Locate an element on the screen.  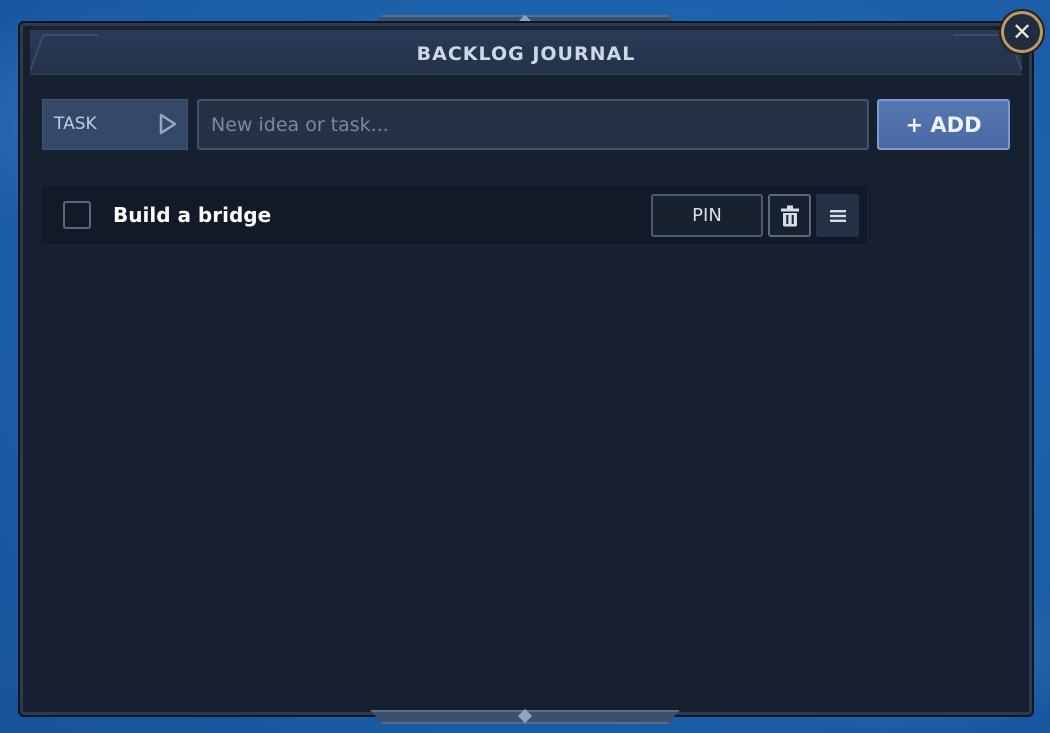
pin-task-button: PIN is located at coordinates (707, 215).